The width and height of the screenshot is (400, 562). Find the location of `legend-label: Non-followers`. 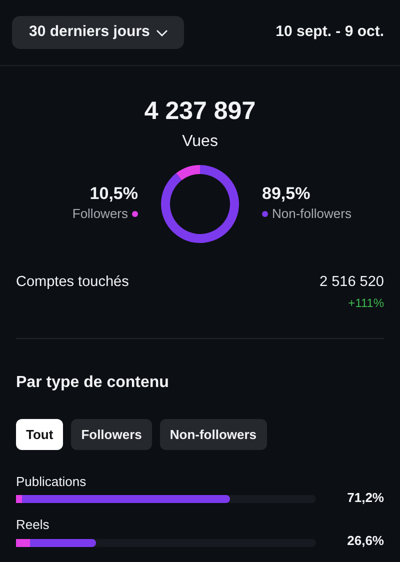

legend-label: Non-followers is located at coordinates (312, 214).